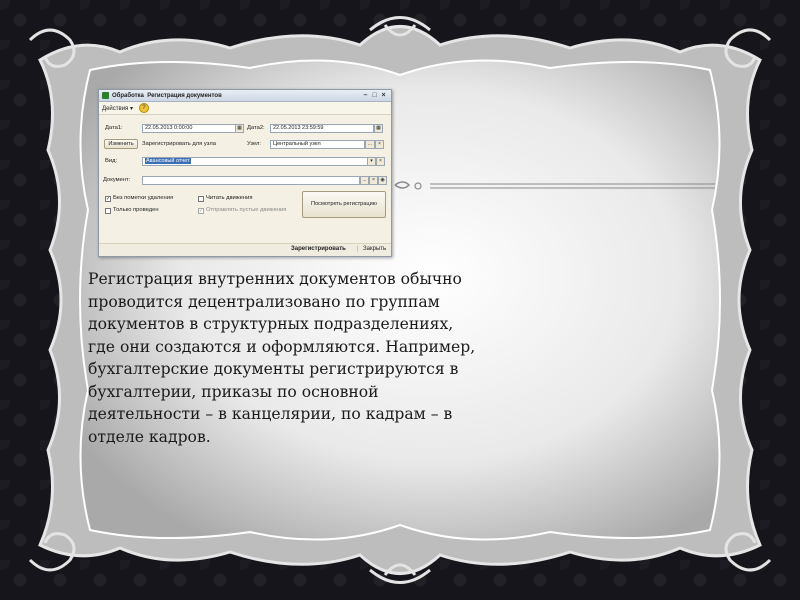 The width and height of the screenshot is (800, 600). I want to click on change-button: Изменить, so click(121, 144).